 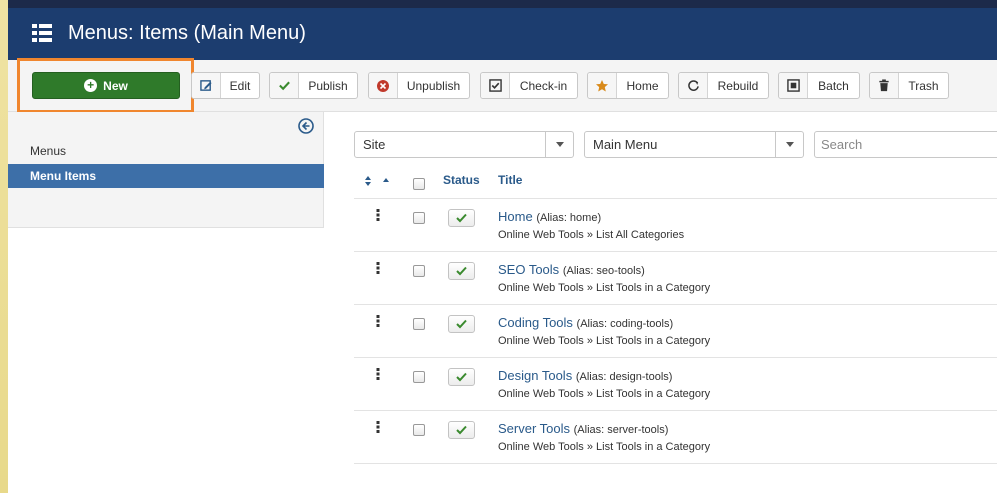 What do you see at coordinates (328, 85) in the screenshot?
I see `publish-button-label: Publish` at bounding box center [328, 85].